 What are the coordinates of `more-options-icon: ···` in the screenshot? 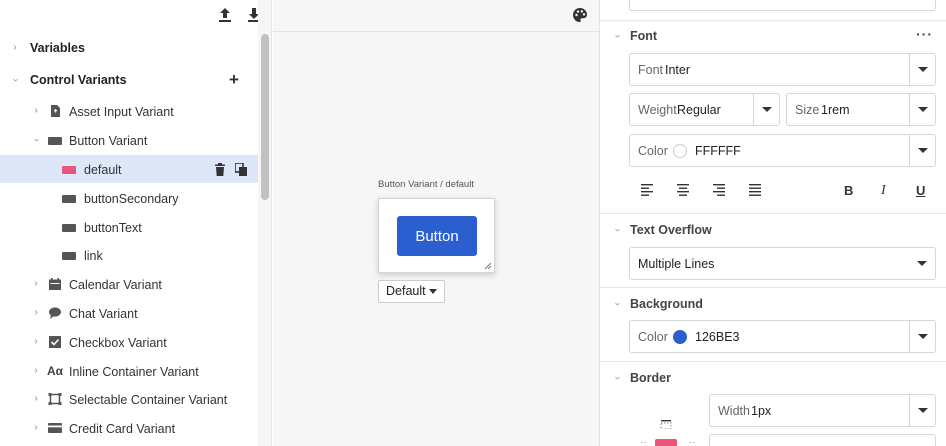 It's located at (924, 34).